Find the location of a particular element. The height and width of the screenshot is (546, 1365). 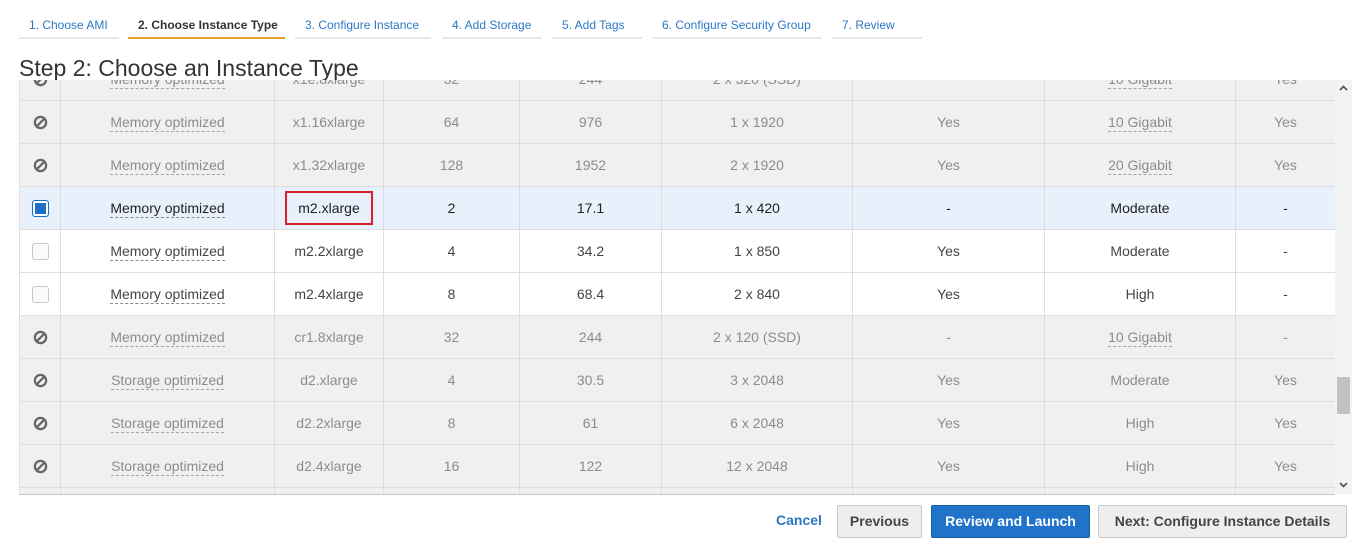

network-performance: High is located at coordinates (1140, 466).